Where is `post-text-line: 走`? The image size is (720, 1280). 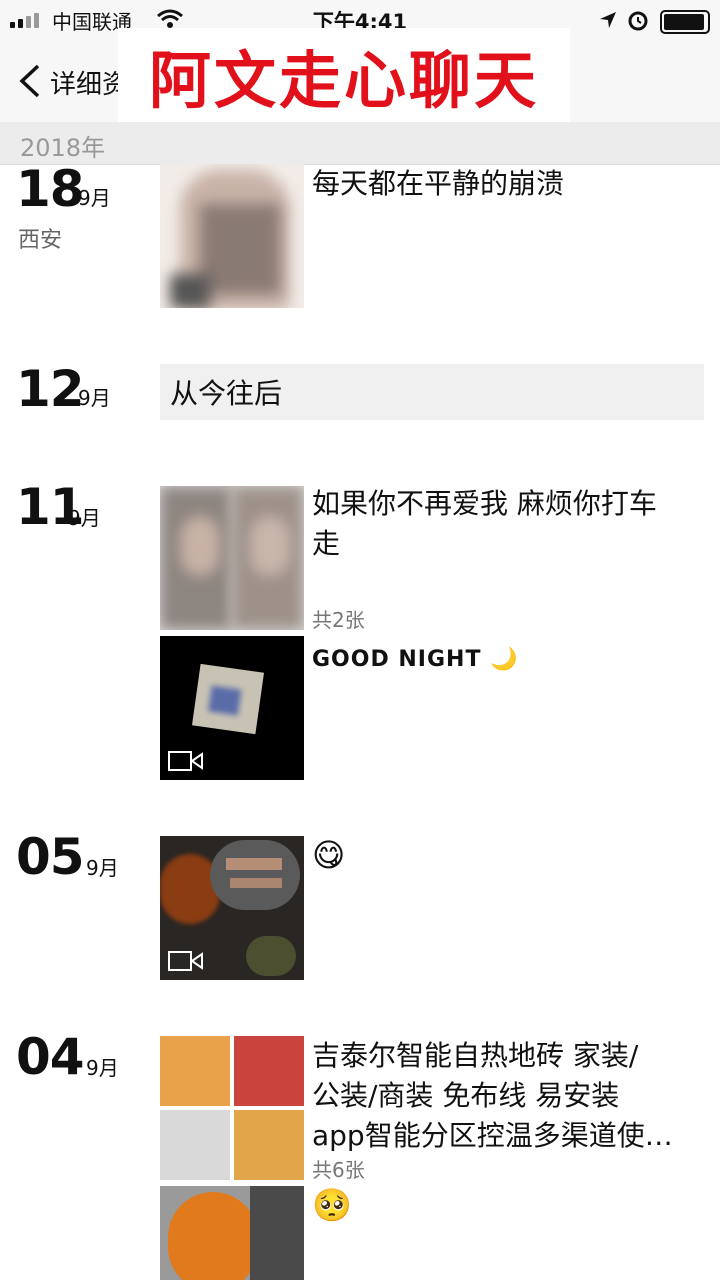
post-text-line: 走 is located at coordinates (326, 543).